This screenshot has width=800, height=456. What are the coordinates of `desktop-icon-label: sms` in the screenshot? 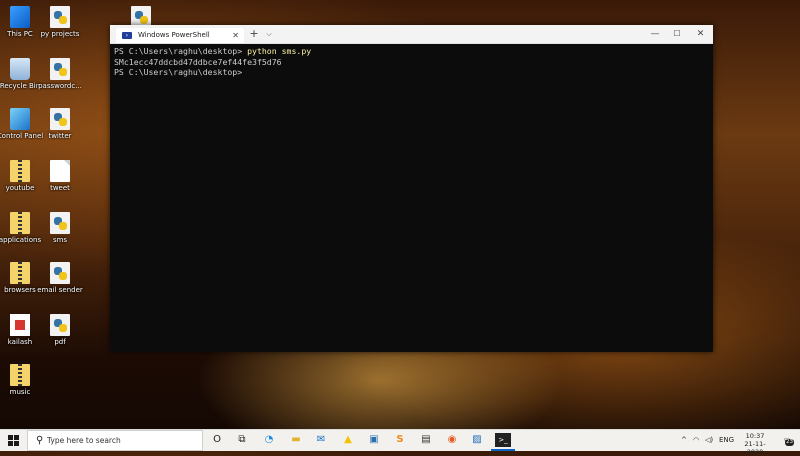 It's located at (60, 240).